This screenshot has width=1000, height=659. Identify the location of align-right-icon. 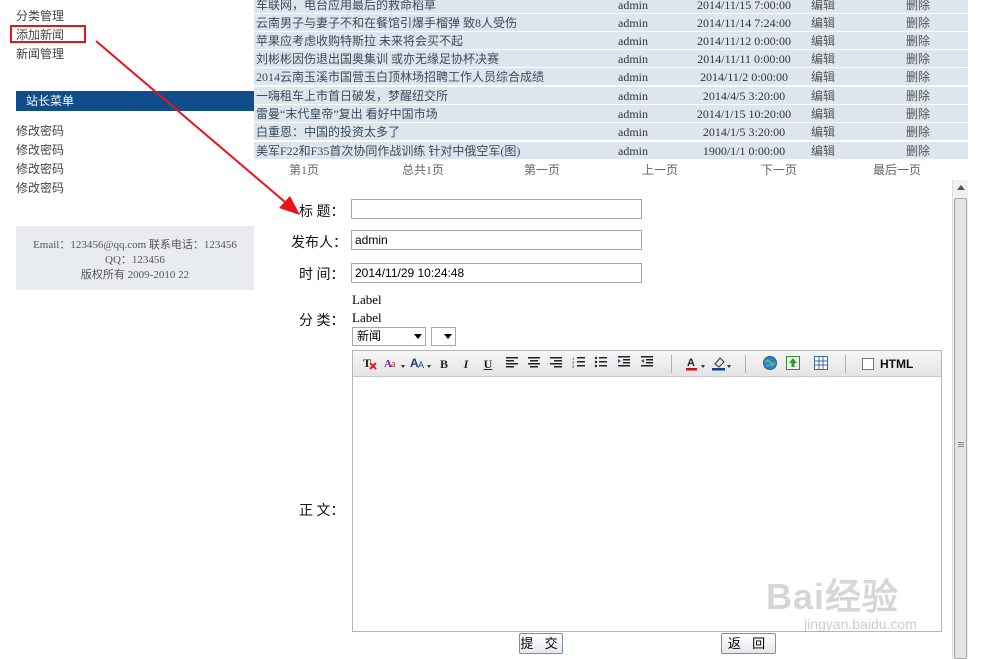
(556, 364).